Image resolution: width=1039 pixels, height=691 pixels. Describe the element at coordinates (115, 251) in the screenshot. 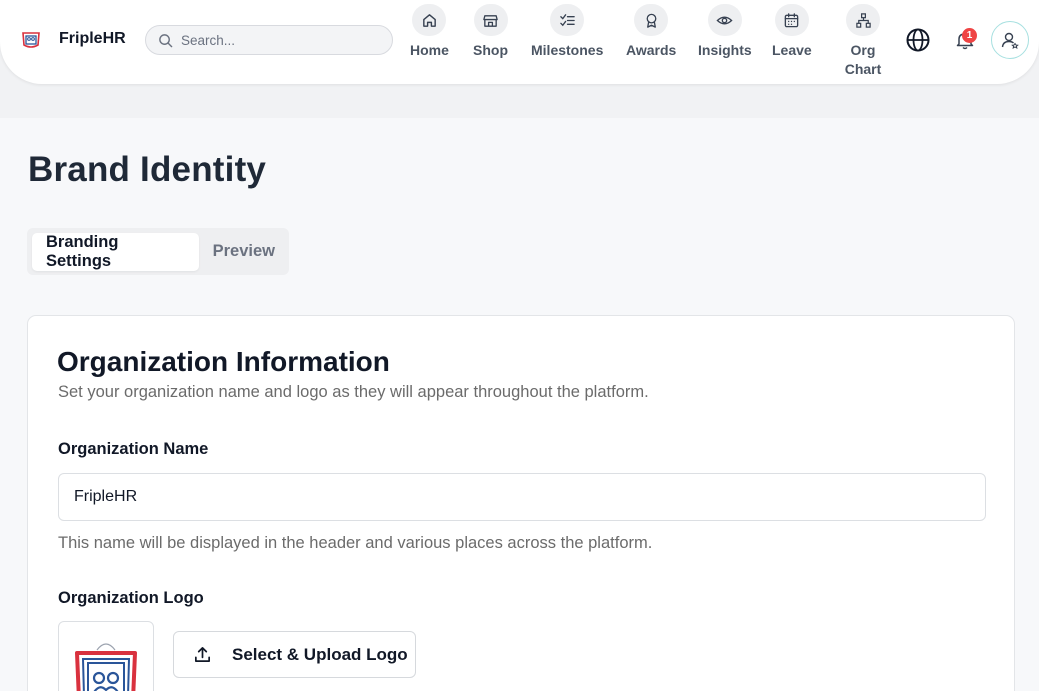

I see `tab-branding-settings: Branding Settings` at that location.